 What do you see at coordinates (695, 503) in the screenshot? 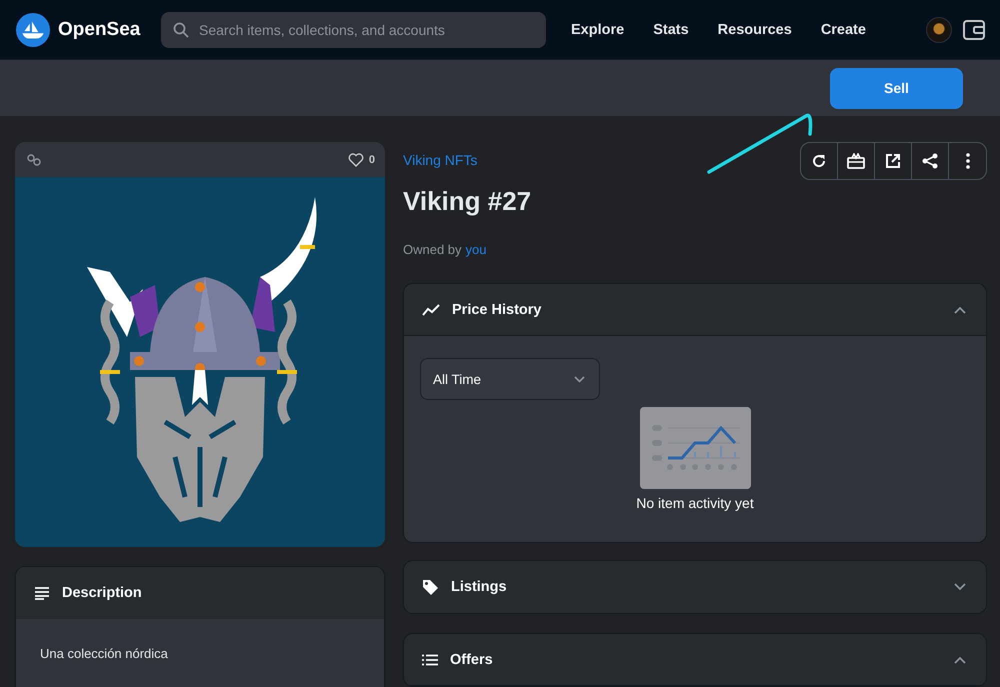
I see `empty-state-text: No item activity yet` at bounding box center [695, 503].